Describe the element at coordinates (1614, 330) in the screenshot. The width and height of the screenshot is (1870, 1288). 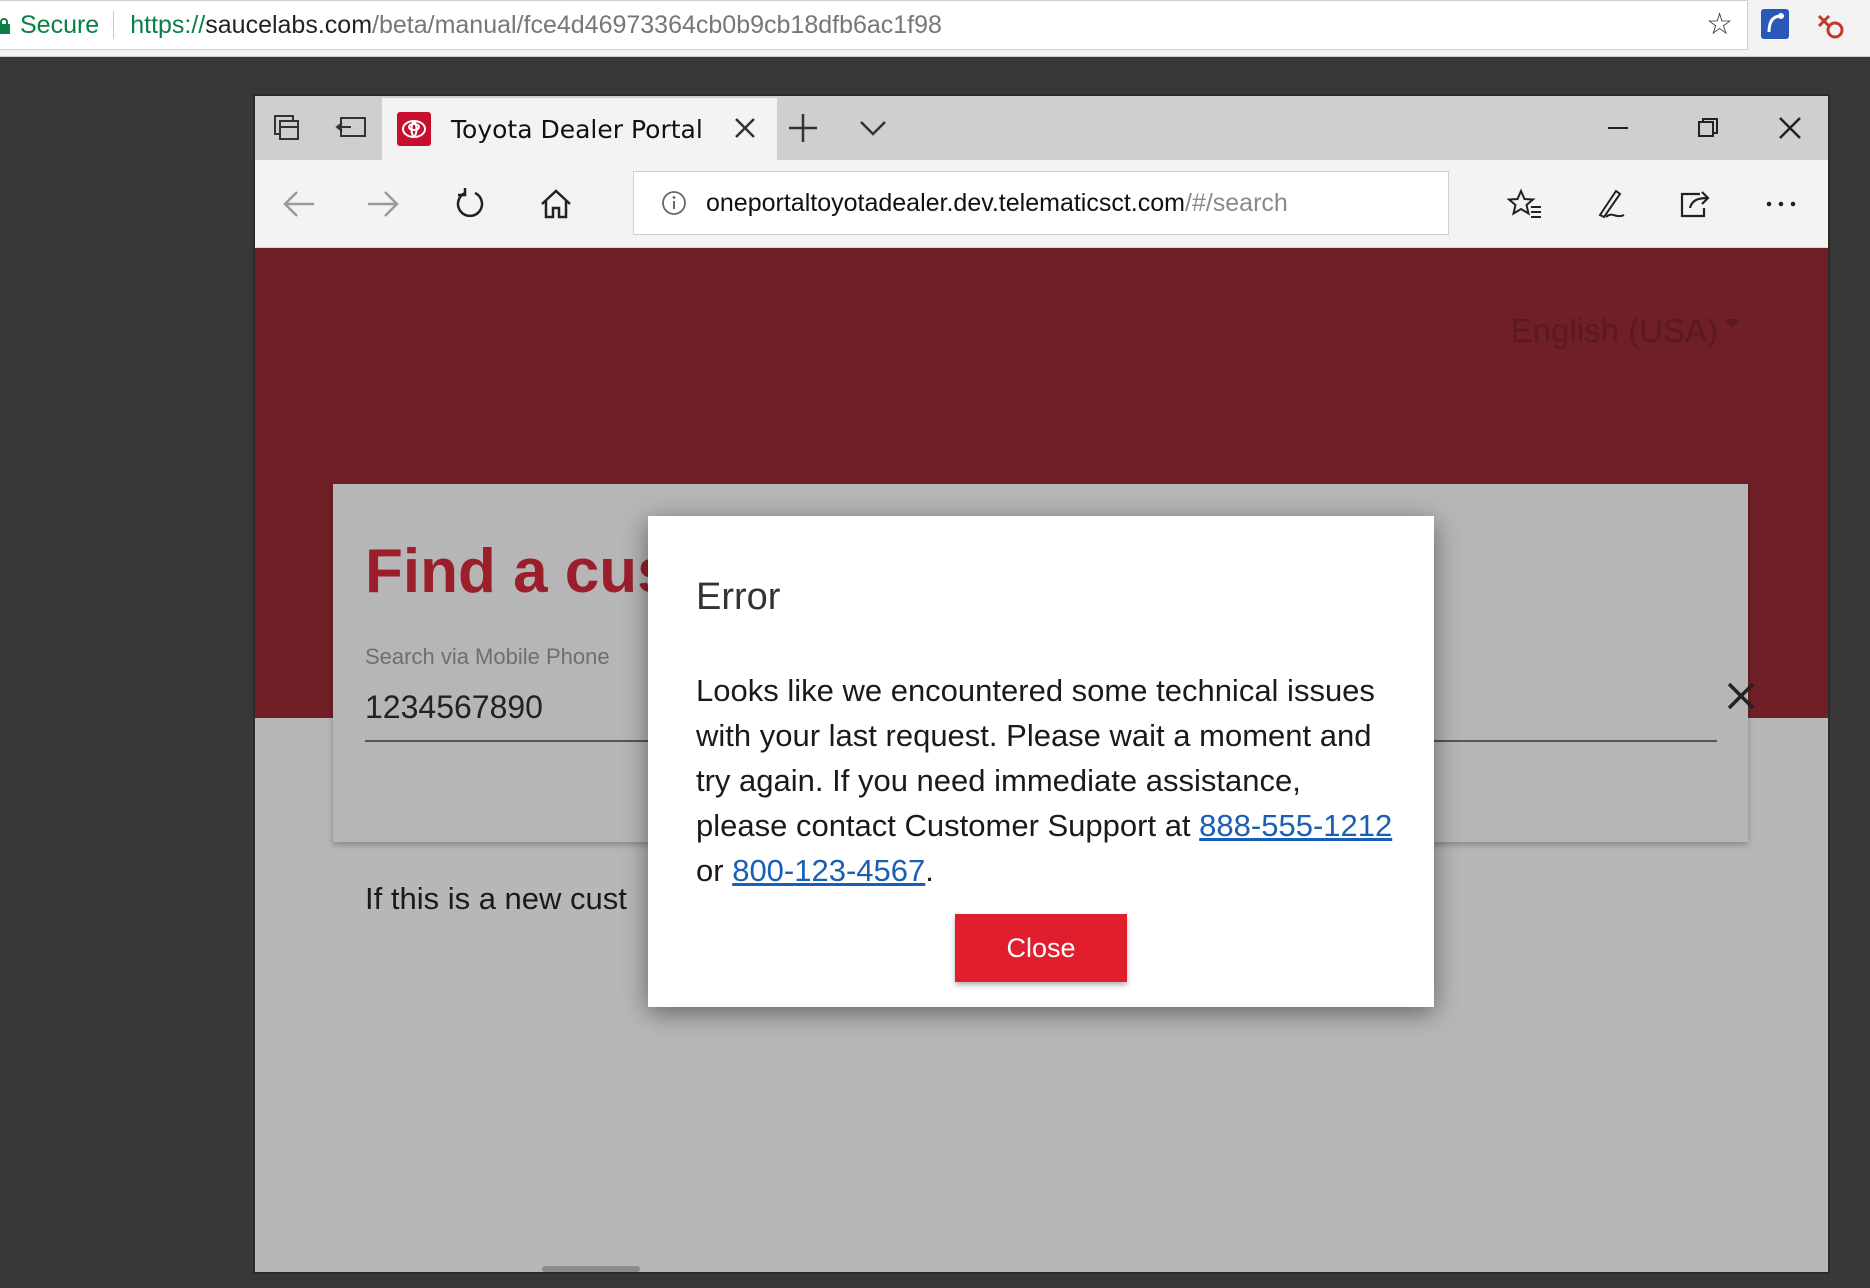
I see `language-label: English (USA)` at that location.